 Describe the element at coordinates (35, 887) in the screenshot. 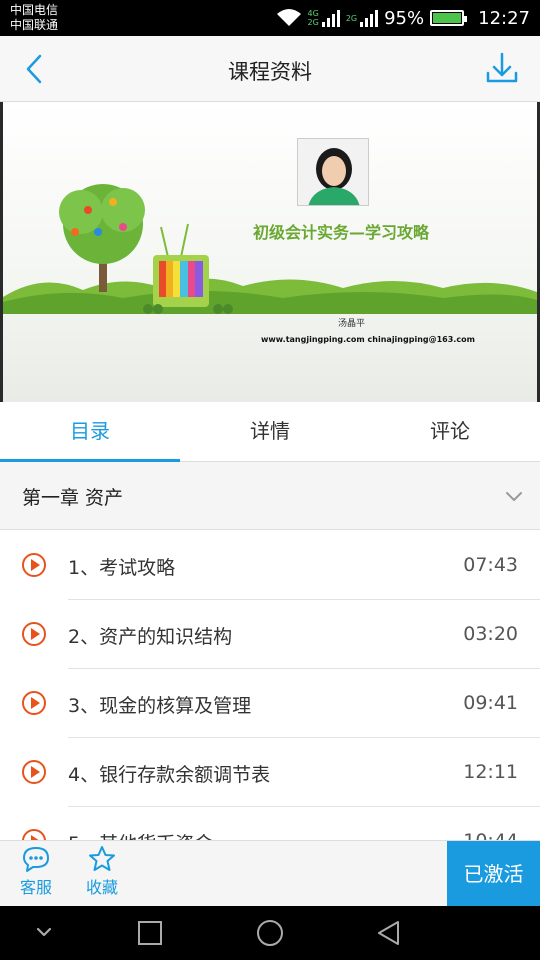

I see `customer-service-label: 客服` at that location.